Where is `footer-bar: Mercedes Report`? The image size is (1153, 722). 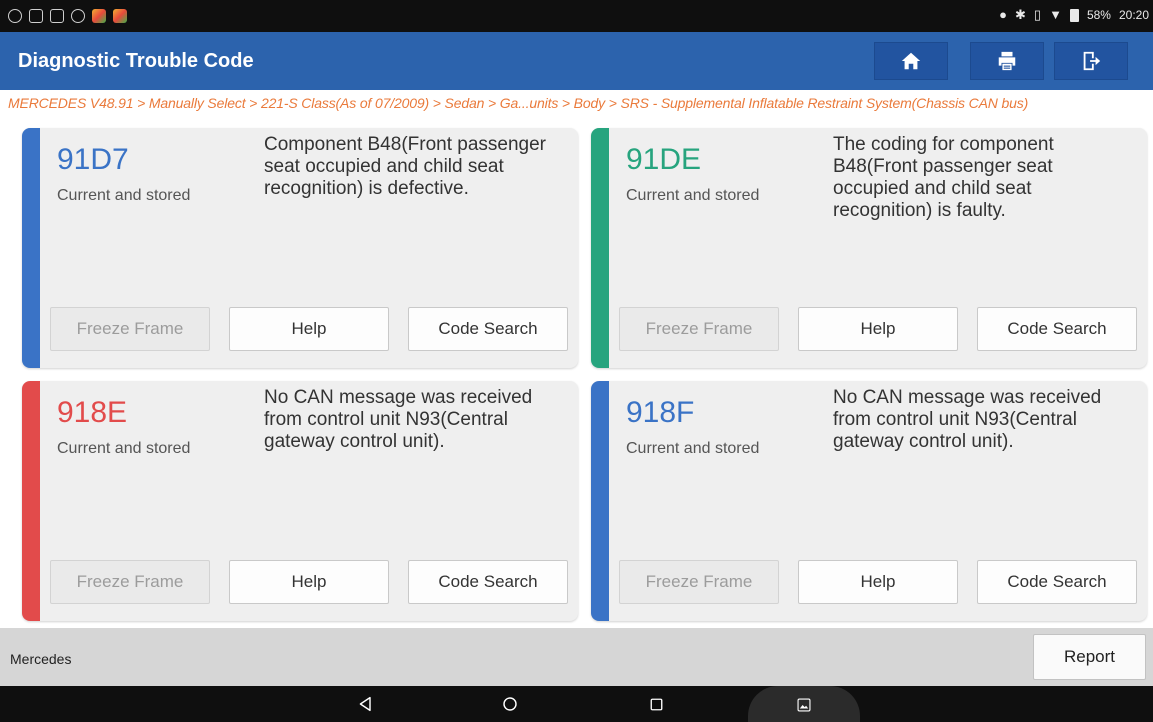 footer-bar: Mercedes Report is located at coordinates (576, 657).